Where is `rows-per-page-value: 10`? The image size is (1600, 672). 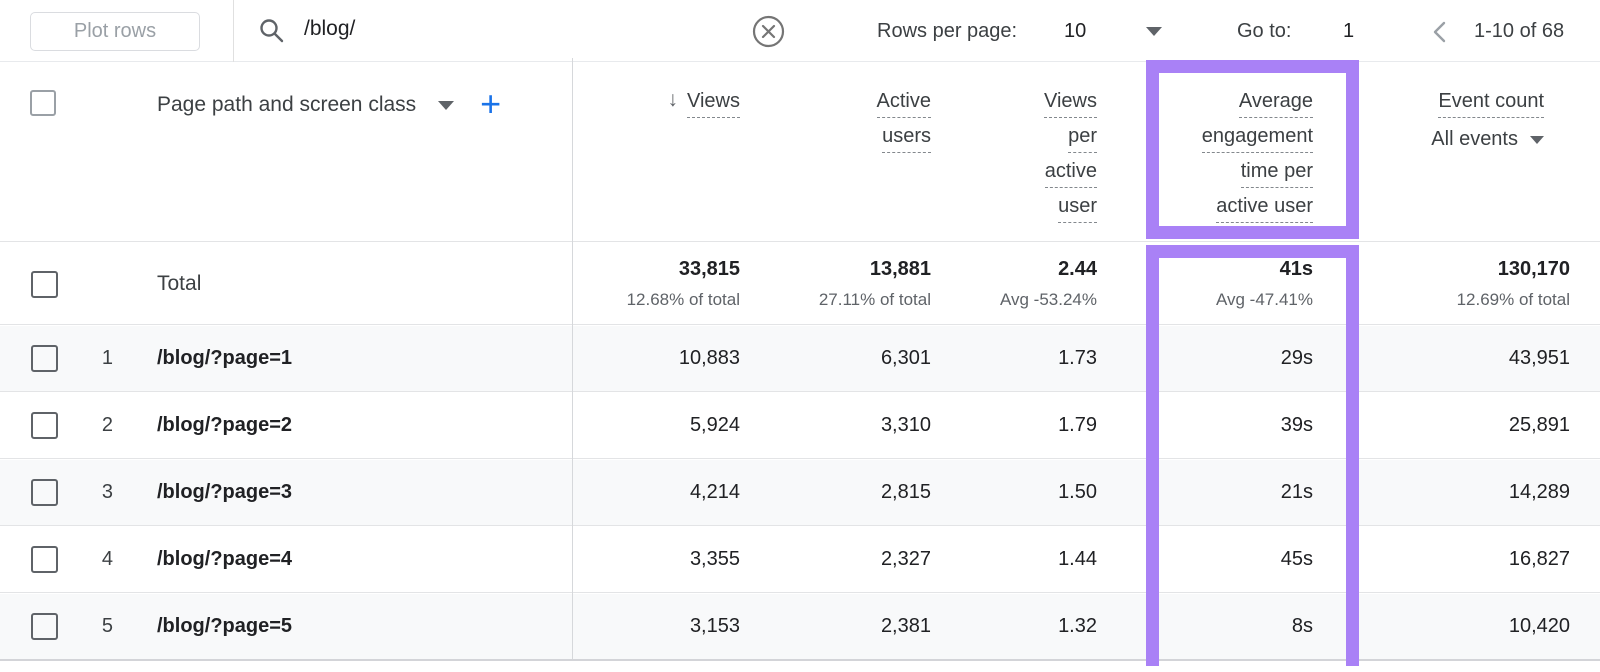 rows-per-page-value: 10 is located at coordinates (1075, 31).